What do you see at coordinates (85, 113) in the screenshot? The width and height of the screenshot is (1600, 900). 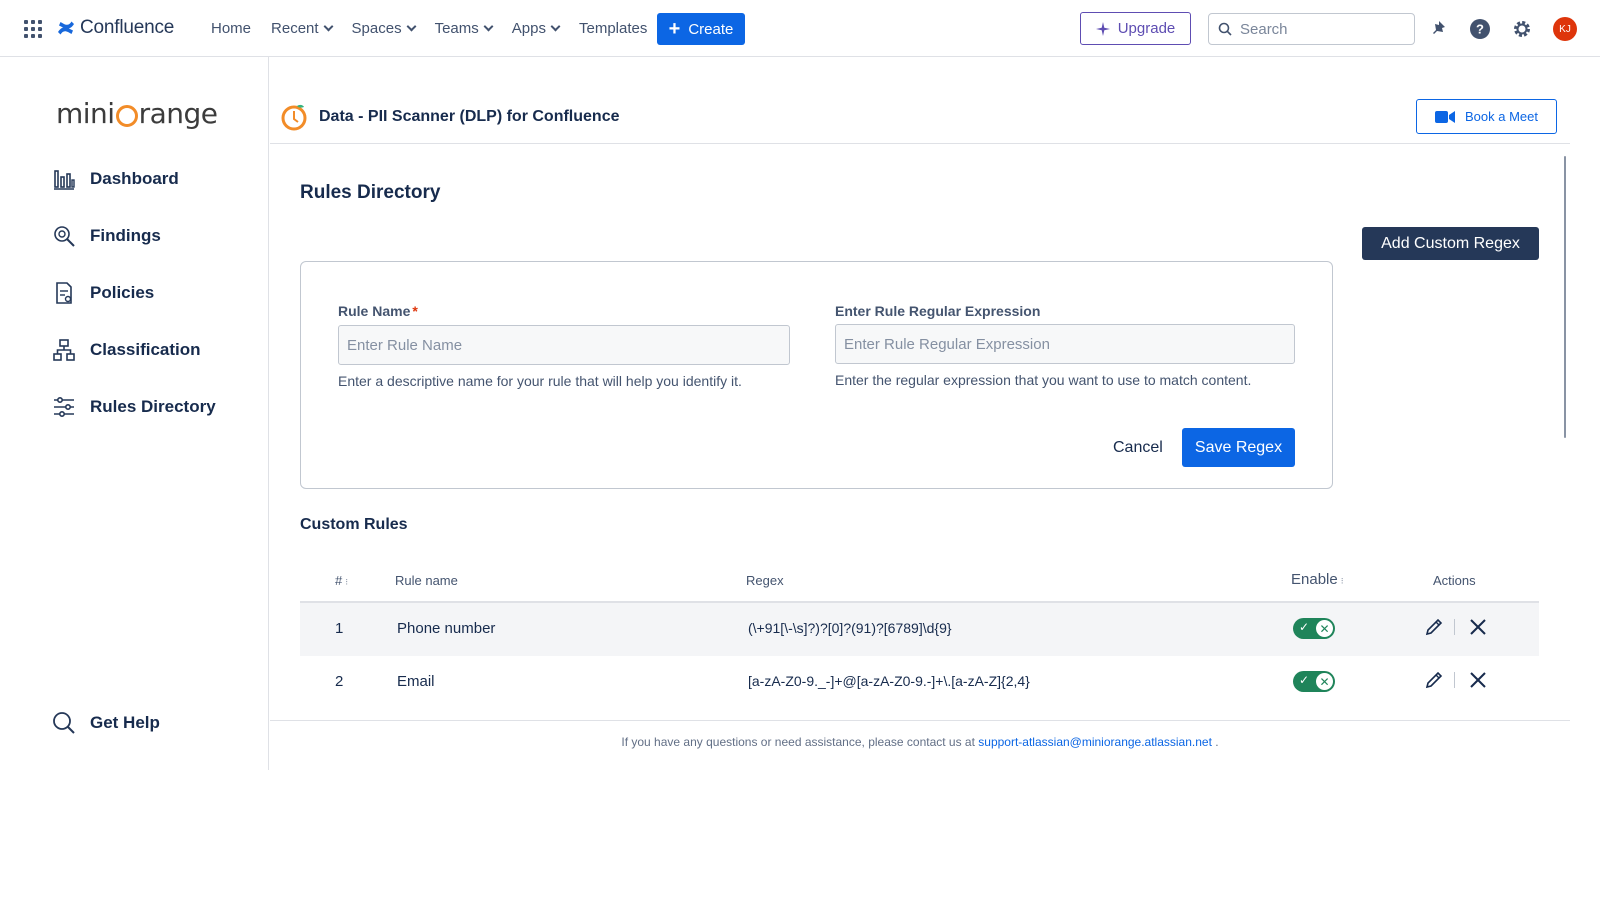 I see `logo-text-left: mini` at bounding box center [85, 113].